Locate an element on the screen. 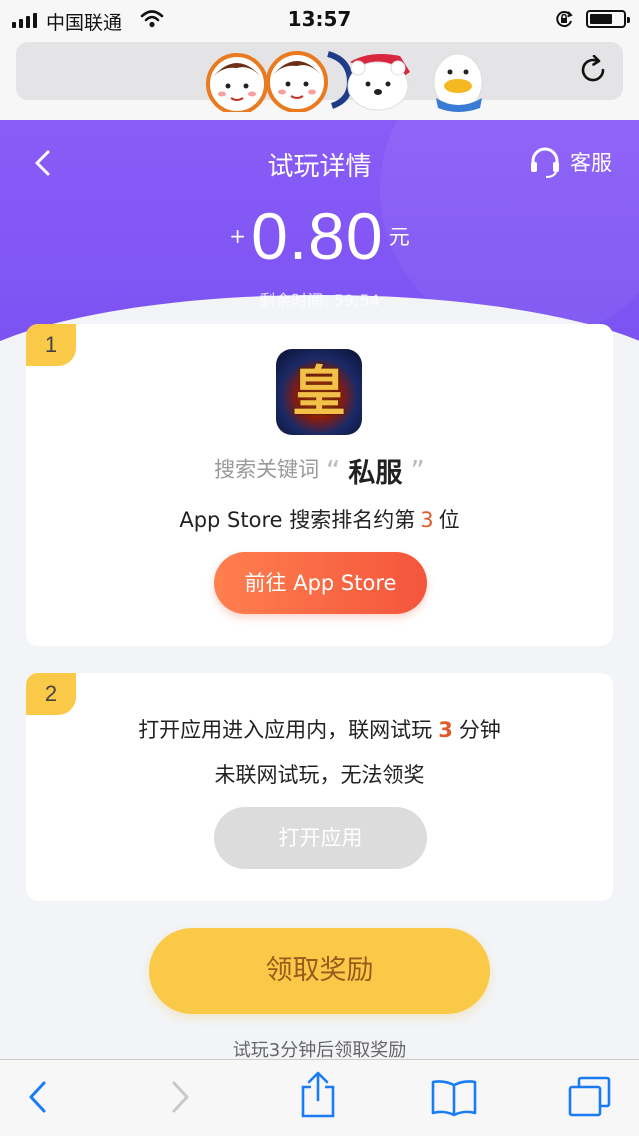 This screenshot has width=639, height=1136. amount-value: 0.80 is located at coordinates (317, 236).